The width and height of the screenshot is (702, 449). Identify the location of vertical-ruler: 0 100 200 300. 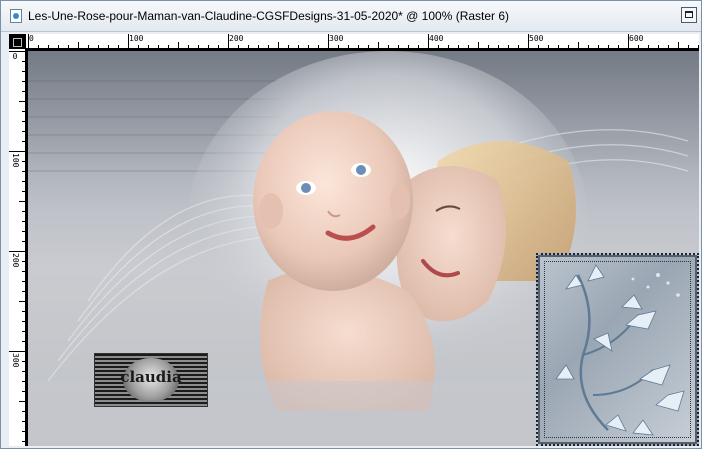
(17, 247).